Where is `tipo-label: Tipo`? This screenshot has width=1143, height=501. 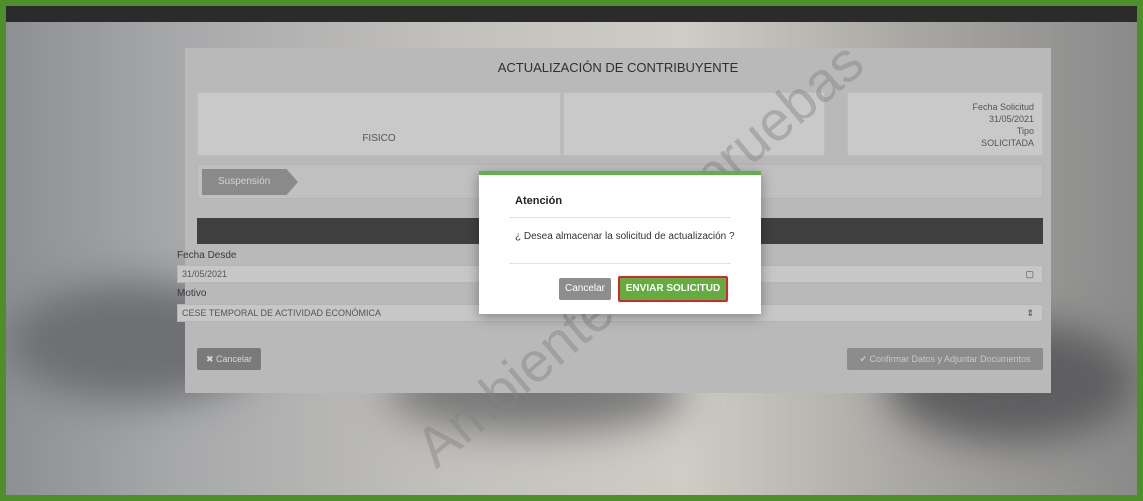 tipo-label: Tipo is located at coordinates (1025, 131).